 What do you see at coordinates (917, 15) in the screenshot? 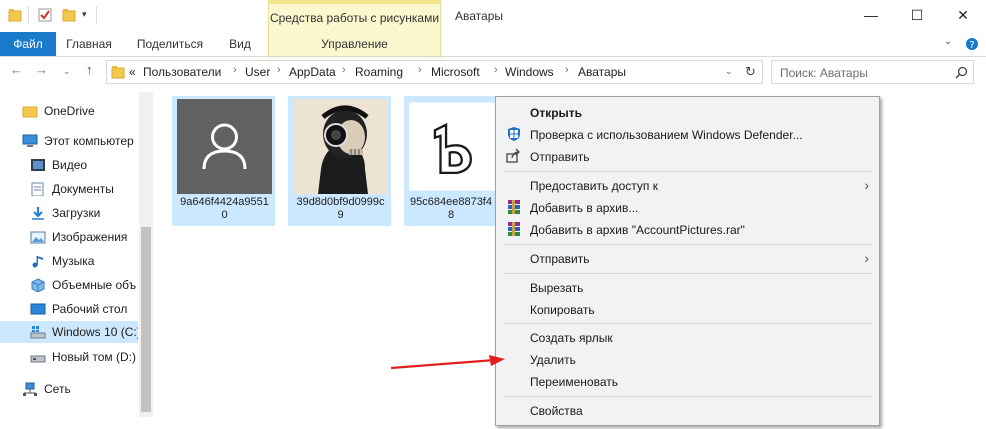
I see `maximize-button: ☐` at bounding box center [917, 15].